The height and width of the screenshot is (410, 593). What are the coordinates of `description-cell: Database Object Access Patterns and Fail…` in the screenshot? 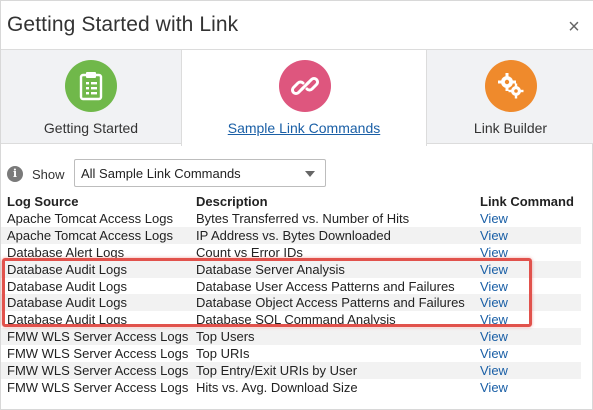 It's located at (330, 303).